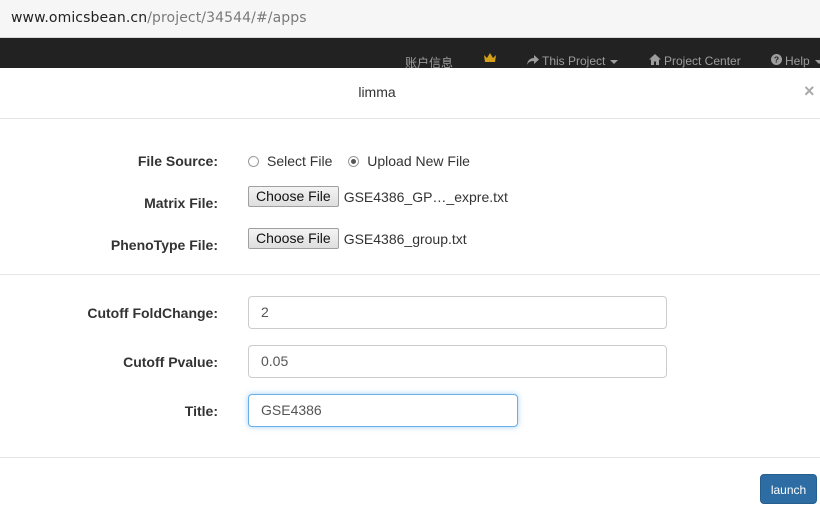  What do you see at coordinates (177, 161) in the screenshot?
I see `file-source-label: File Source:` at bounding box center [177, 161].